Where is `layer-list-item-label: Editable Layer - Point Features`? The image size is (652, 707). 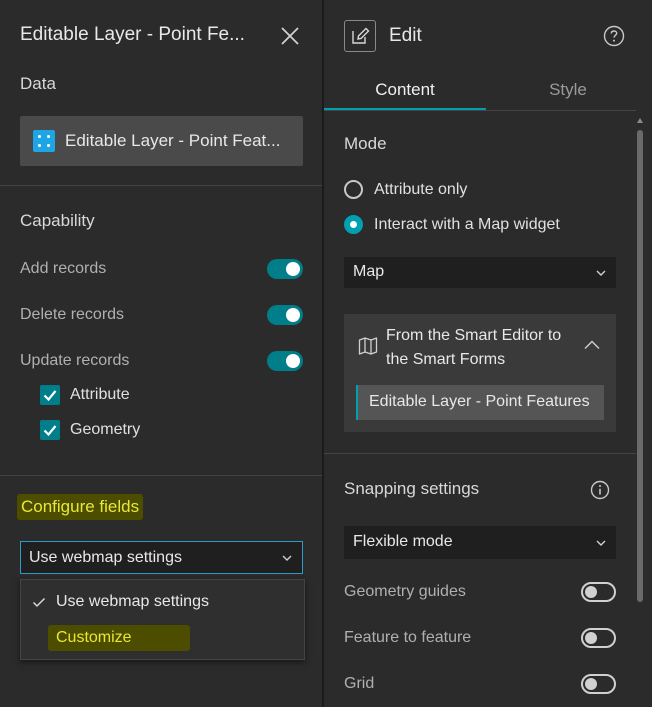 layer-list-item-label: Editable Layer - Point Features is located at coordinates (479, 401).